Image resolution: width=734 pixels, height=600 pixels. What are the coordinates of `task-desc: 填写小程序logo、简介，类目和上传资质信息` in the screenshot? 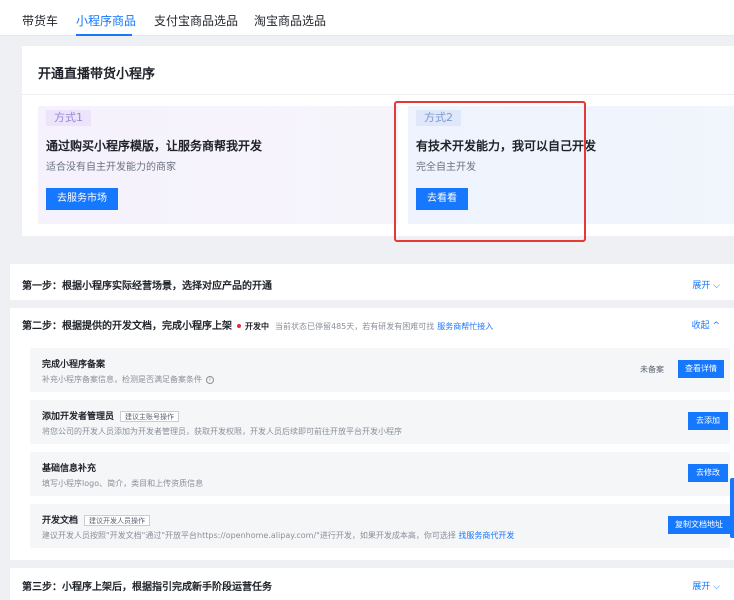 It's located at (123, 483).